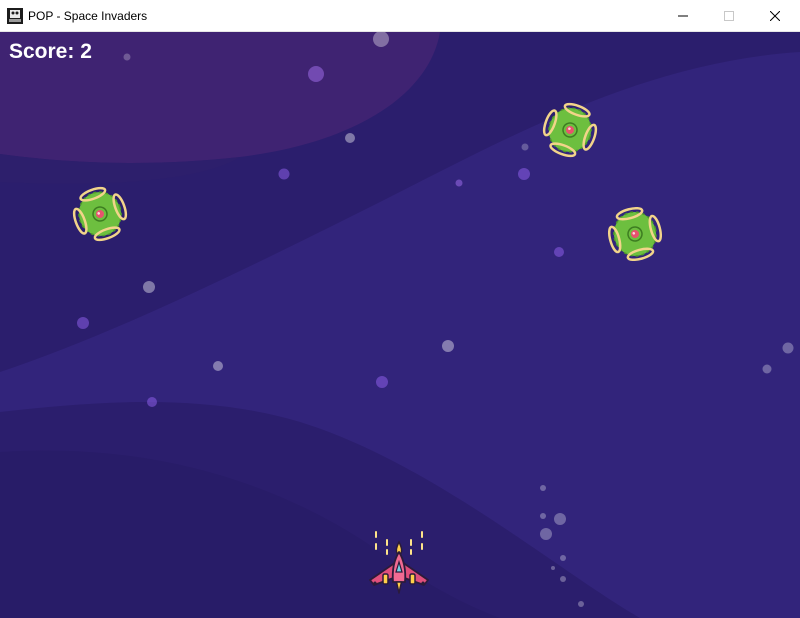 This screenshot has height=618, width=800. I want to click on close-button, so click(775, 16).